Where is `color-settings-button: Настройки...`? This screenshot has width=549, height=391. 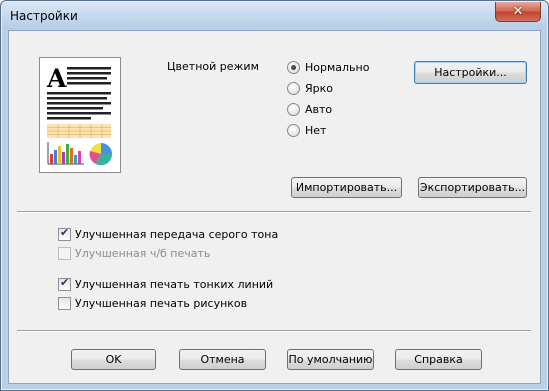 color-settings-button: Настройки... is located at coordinates (470, 72).